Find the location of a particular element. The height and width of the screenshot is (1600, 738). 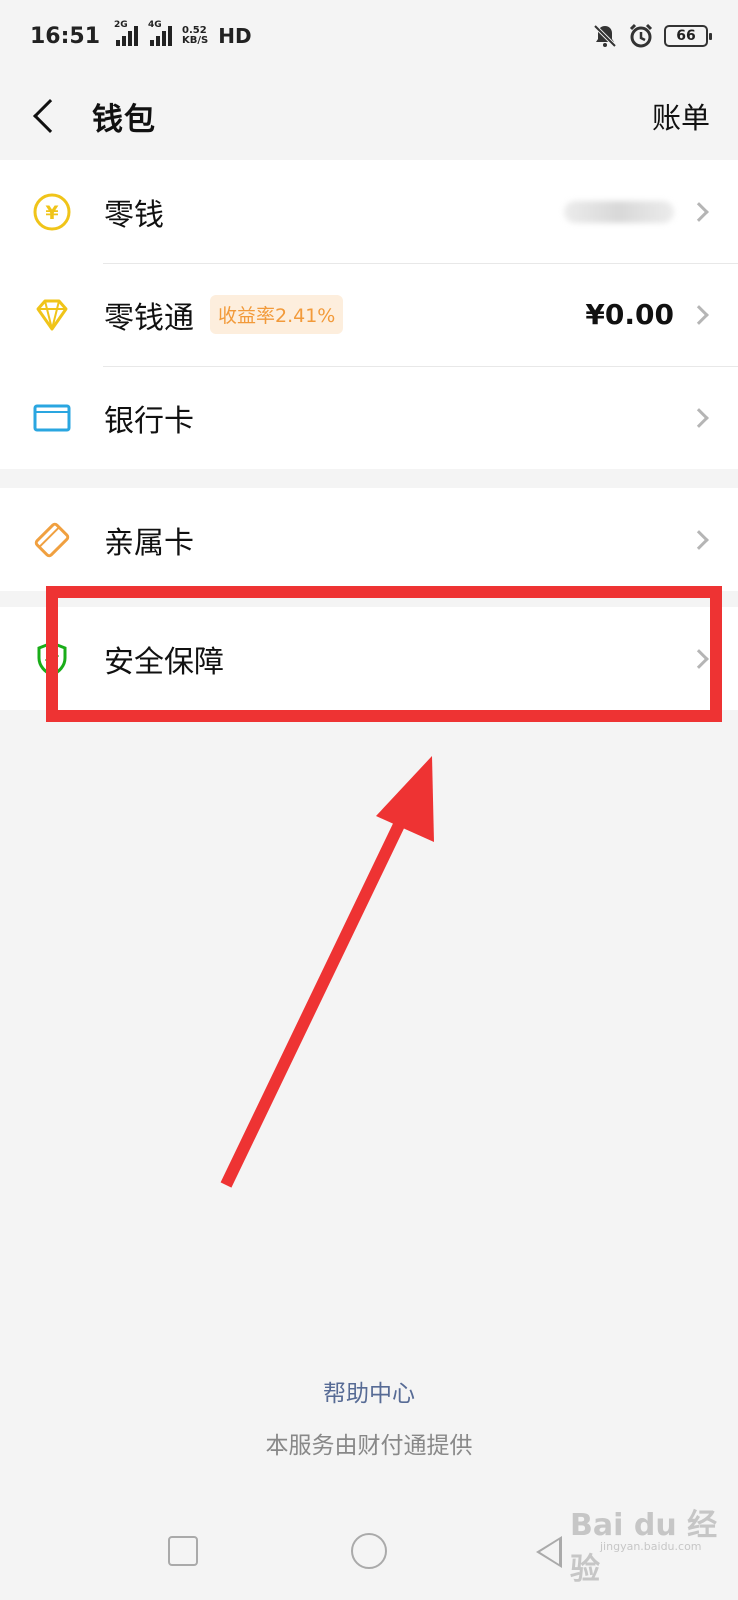

shield-icon is located at coordinates (52, 659).